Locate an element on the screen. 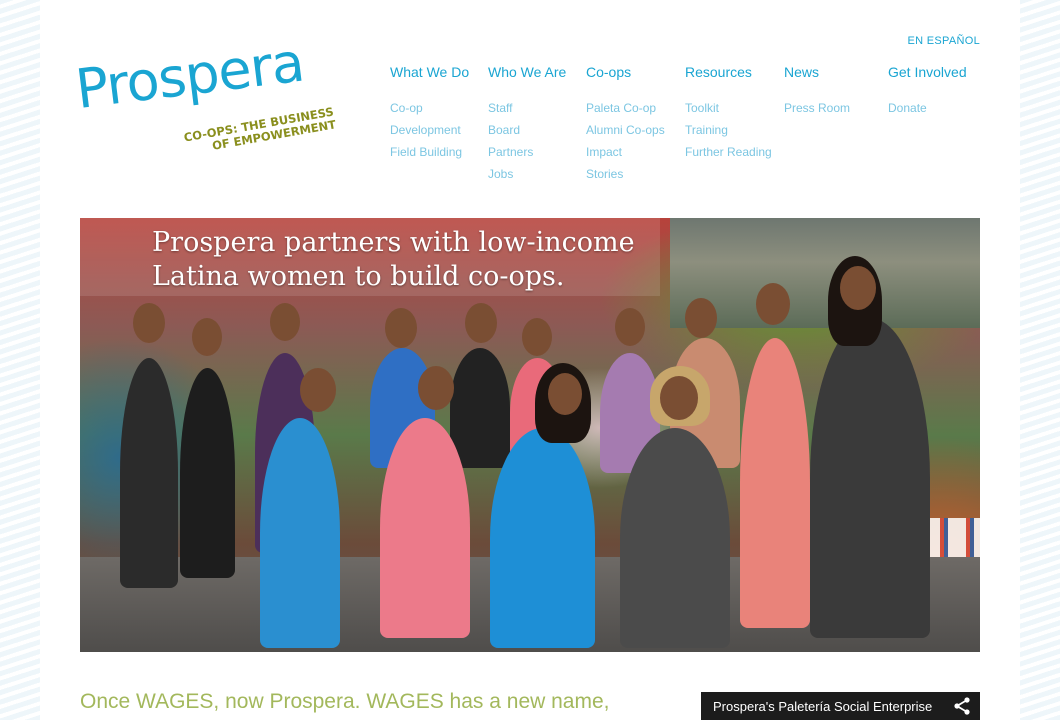 Image resolution: width=1060 pixels, height=720 pixels. hero-building is located at coordinates (825, 273).